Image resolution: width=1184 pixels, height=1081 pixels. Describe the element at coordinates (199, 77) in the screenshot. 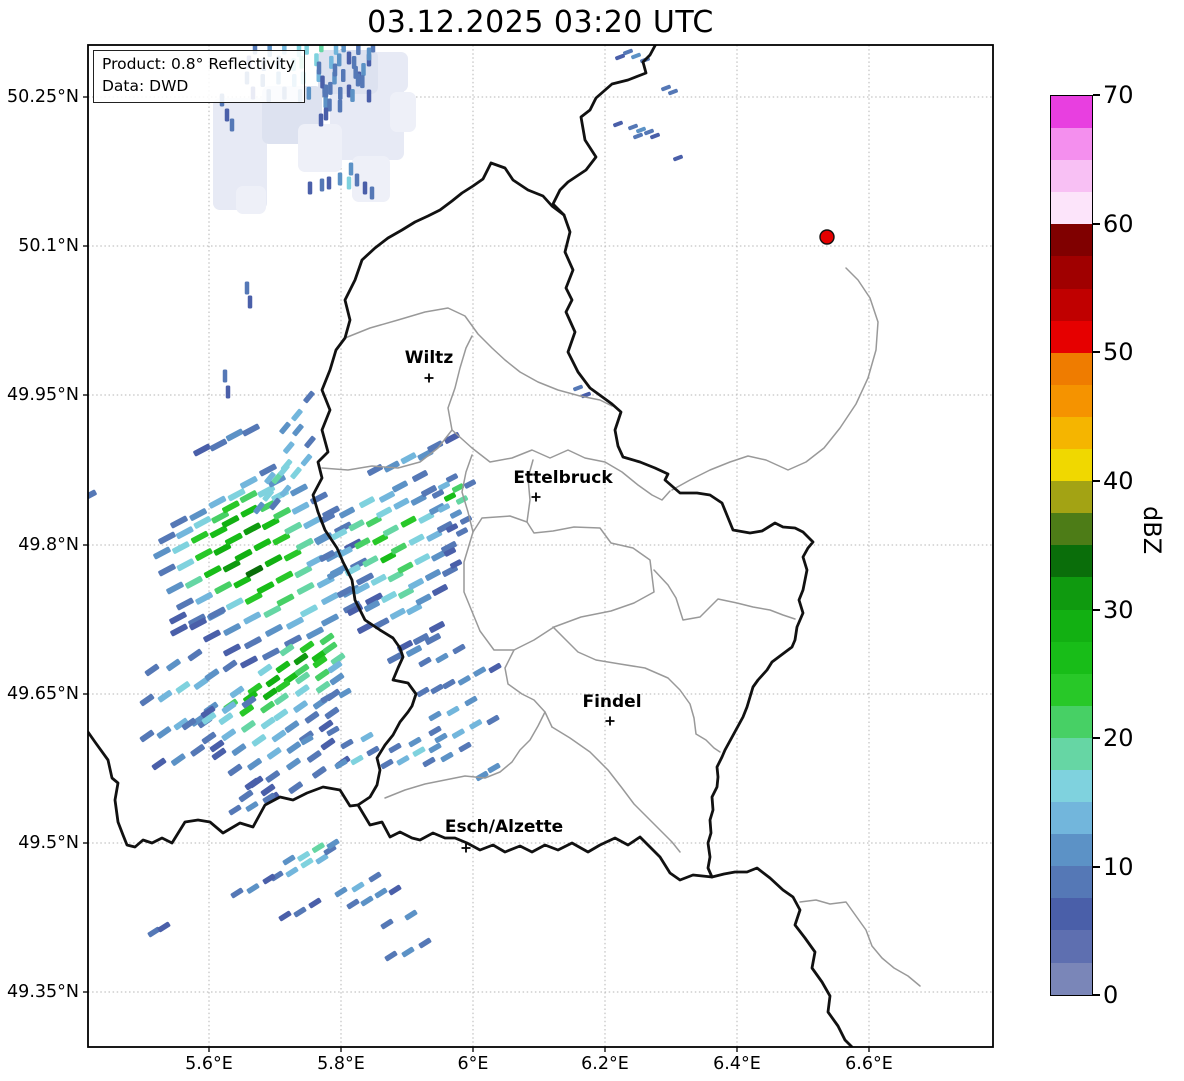

I see `product-info-box: Product: 0.8° Reflectivity Data: DWD` at that location.